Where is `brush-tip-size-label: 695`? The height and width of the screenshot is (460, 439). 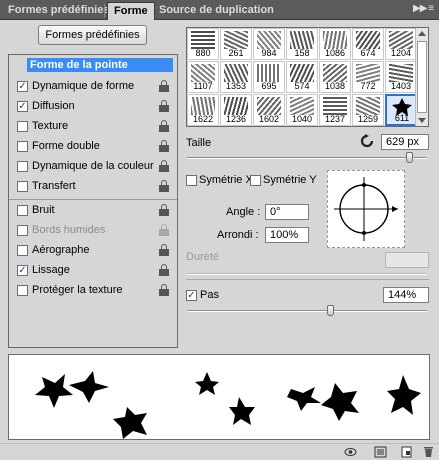 brush-tip-size-label: 695 is located at coordinates (269, 86).